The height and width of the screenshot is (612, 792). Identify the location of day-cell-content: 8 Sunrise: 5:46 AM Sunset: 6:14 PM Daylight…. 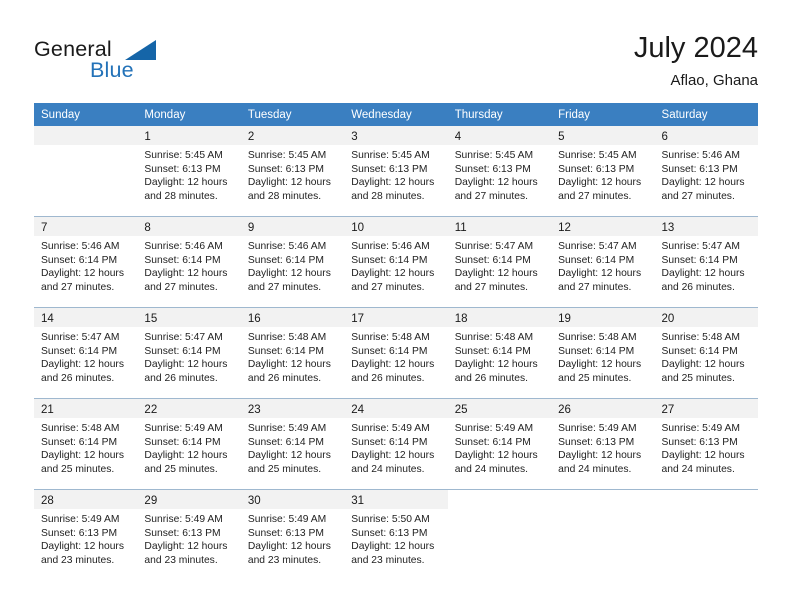
(189, 262).